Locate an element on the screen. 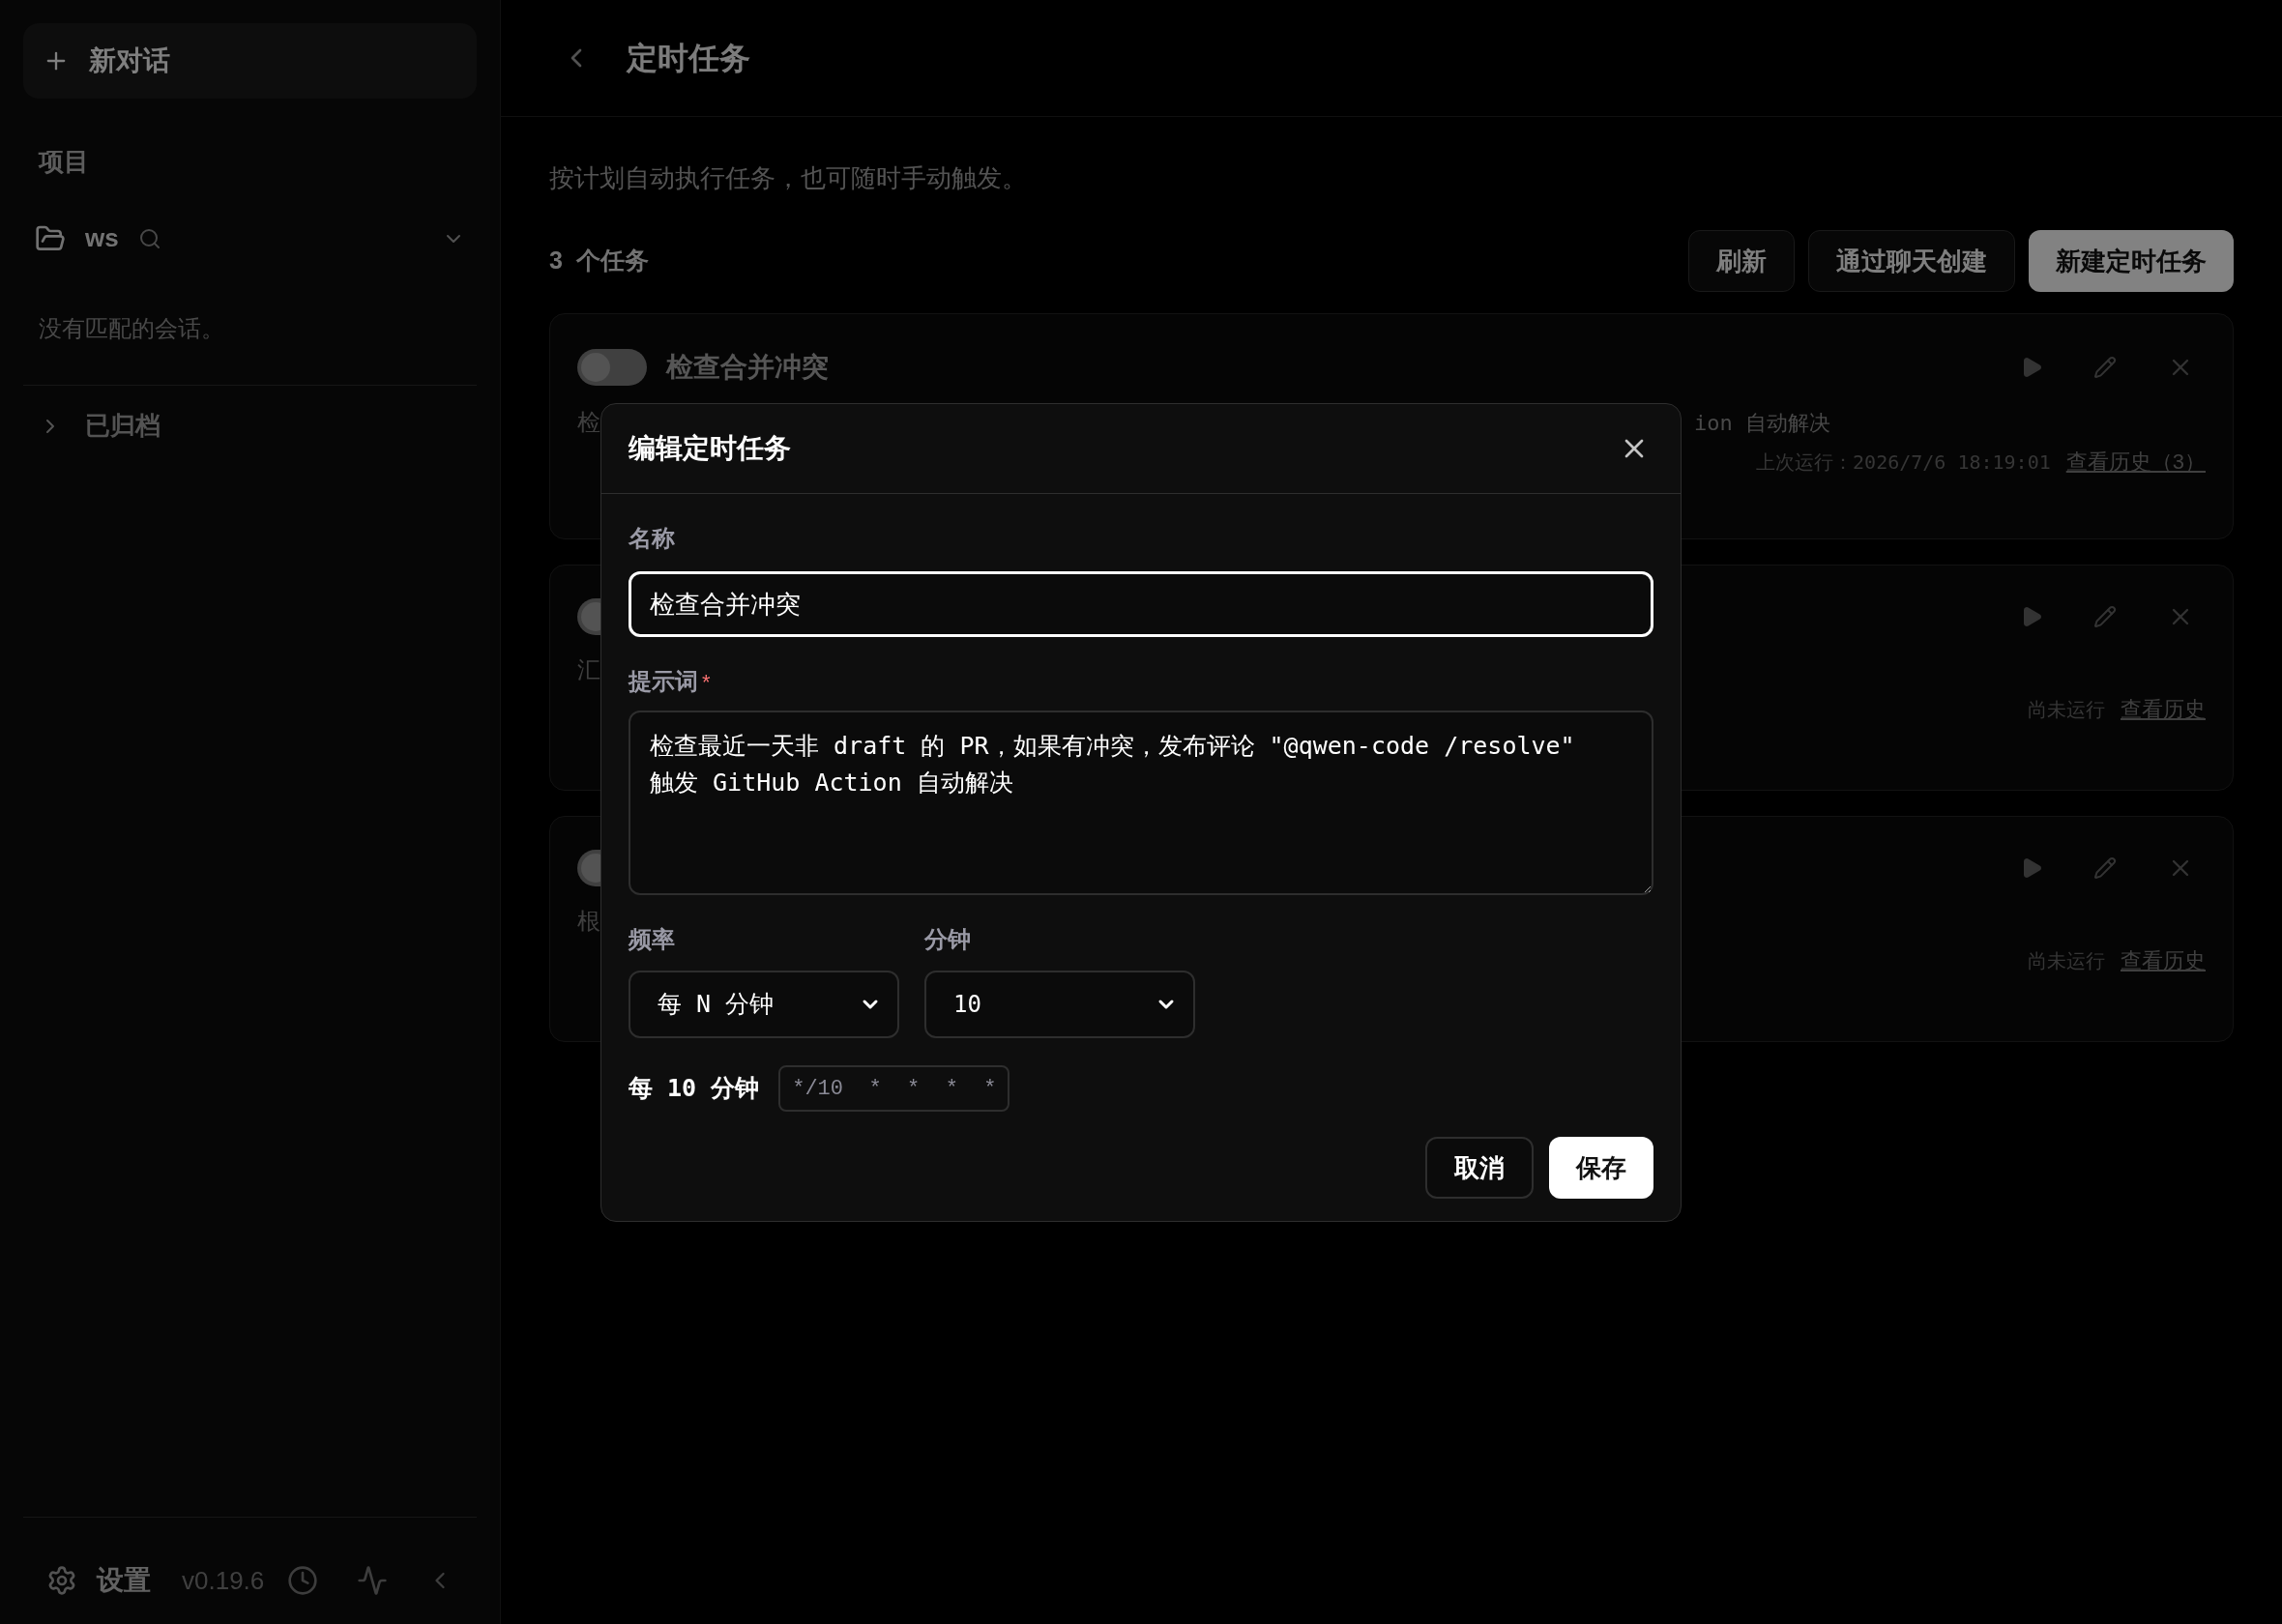 This screenshot has width=2282, height=1624. toggle-switch is located at coordinates (612, 368).